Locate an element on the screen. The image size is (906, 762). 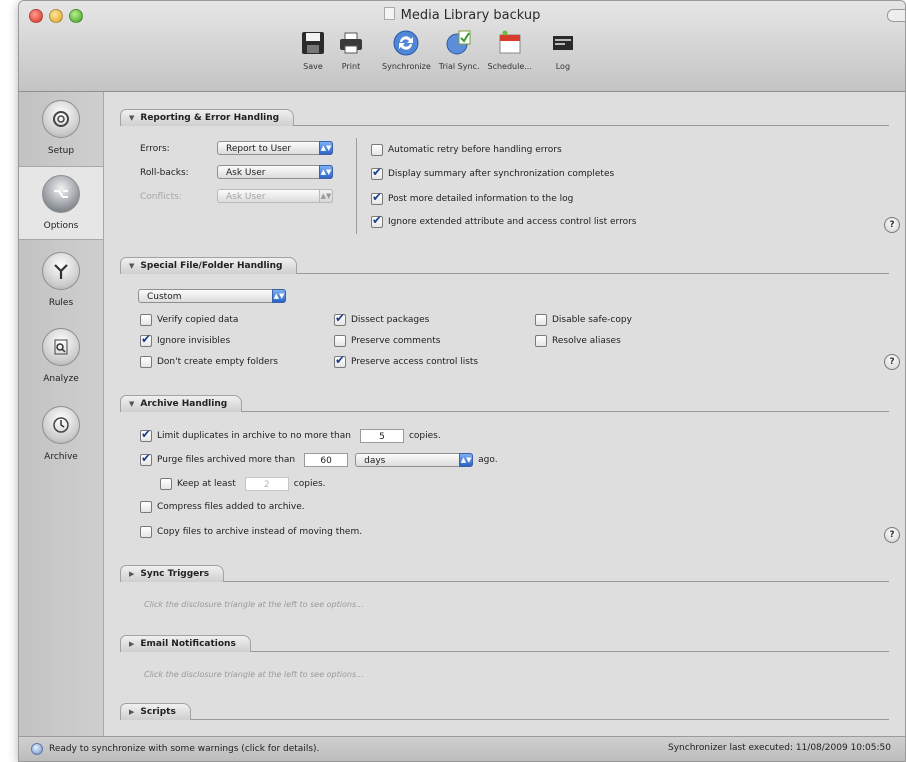
toolbar-toggle-button is located at coordinates (896, 15).